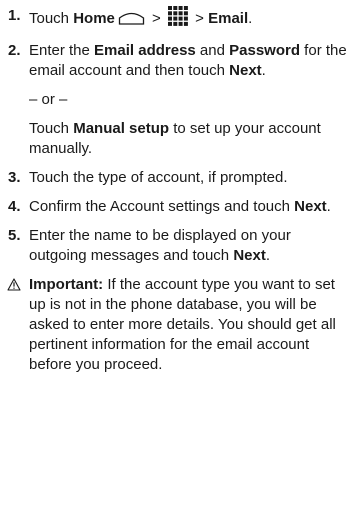  What do you see at coordinates (66, 284) in the screenshot?
I see `important-label: Important:` at bounding box center [66, 284].